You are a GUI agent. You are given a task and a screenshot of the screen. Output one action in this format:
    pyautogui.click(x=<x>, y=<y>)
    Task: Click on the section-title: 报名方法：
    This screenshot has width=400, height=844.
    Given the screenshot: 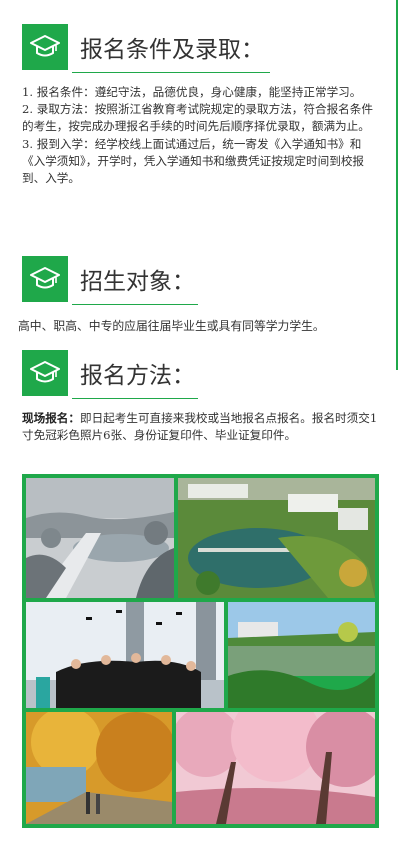 What is the action you would take?
    pyautogui.click(x=137, y=376)
    